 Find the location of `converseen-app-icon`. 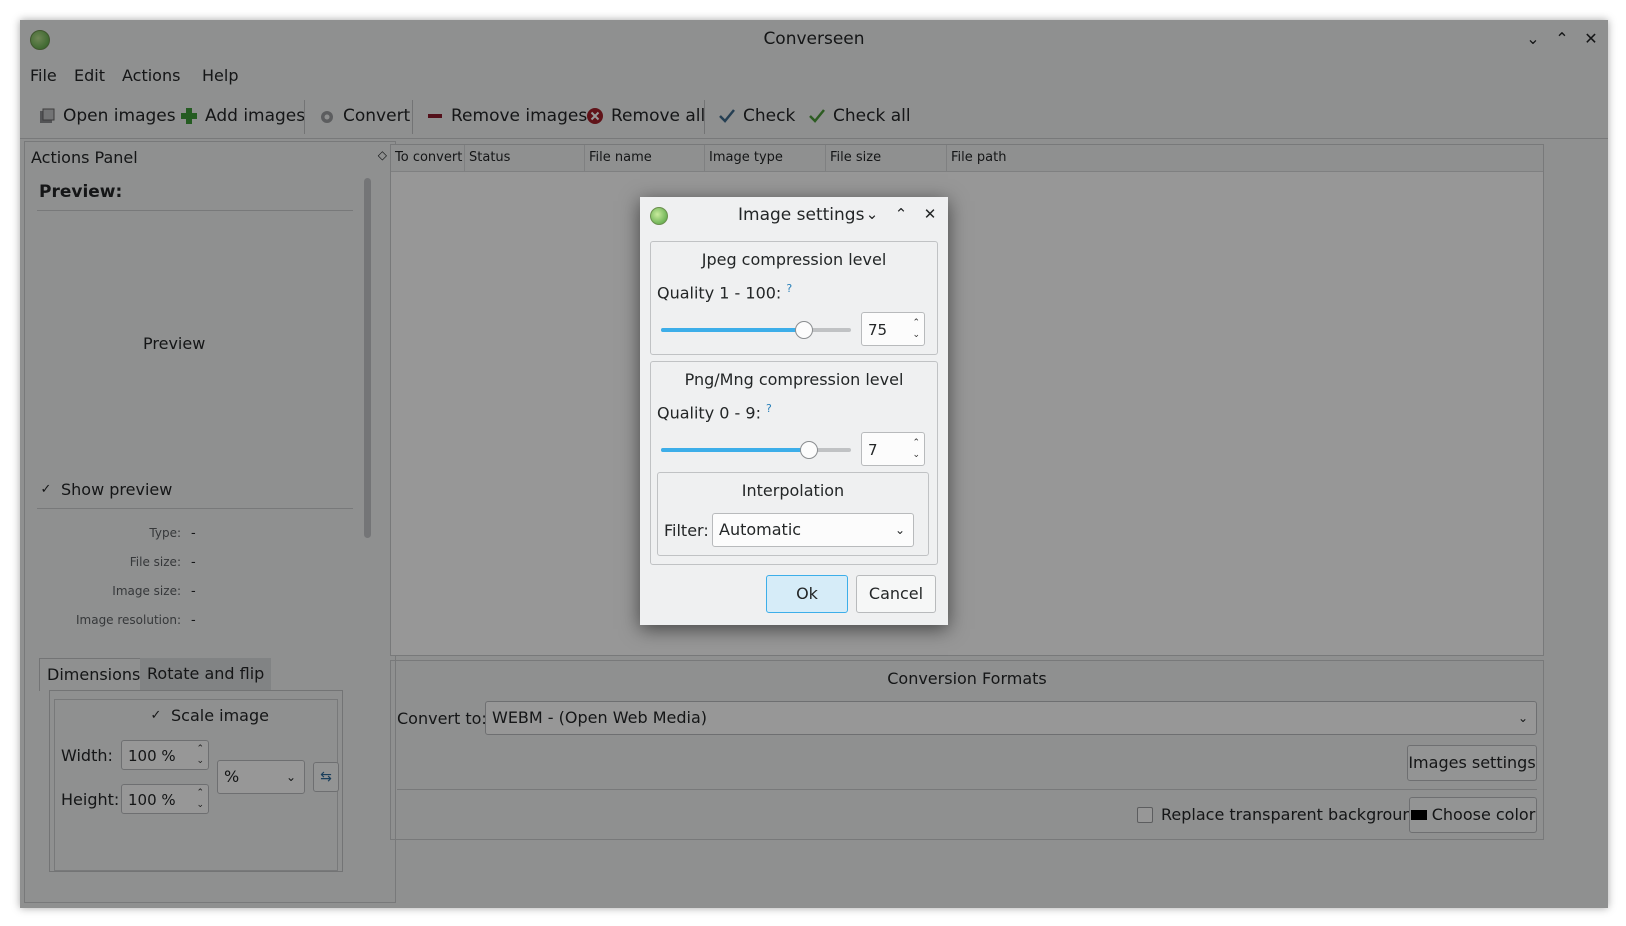

converseen-app-icon is located at coordinates (659, 216).